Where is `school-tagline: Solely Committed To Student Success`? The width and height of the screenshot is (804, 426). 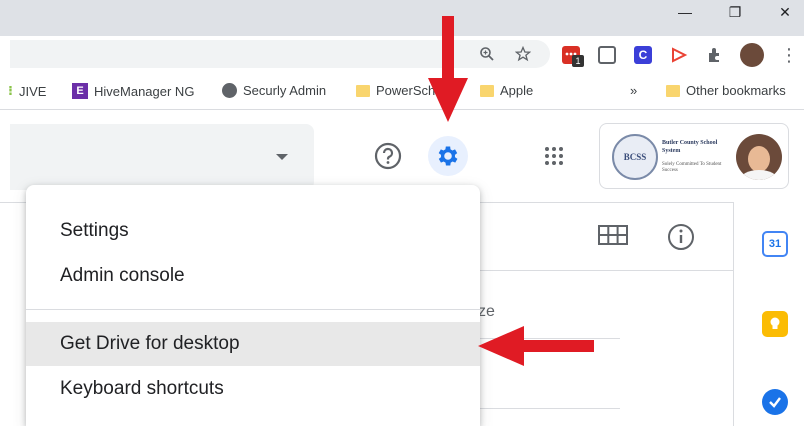
school-tagline: Solely Committed To Student Success is located at coordinates (692, 167).